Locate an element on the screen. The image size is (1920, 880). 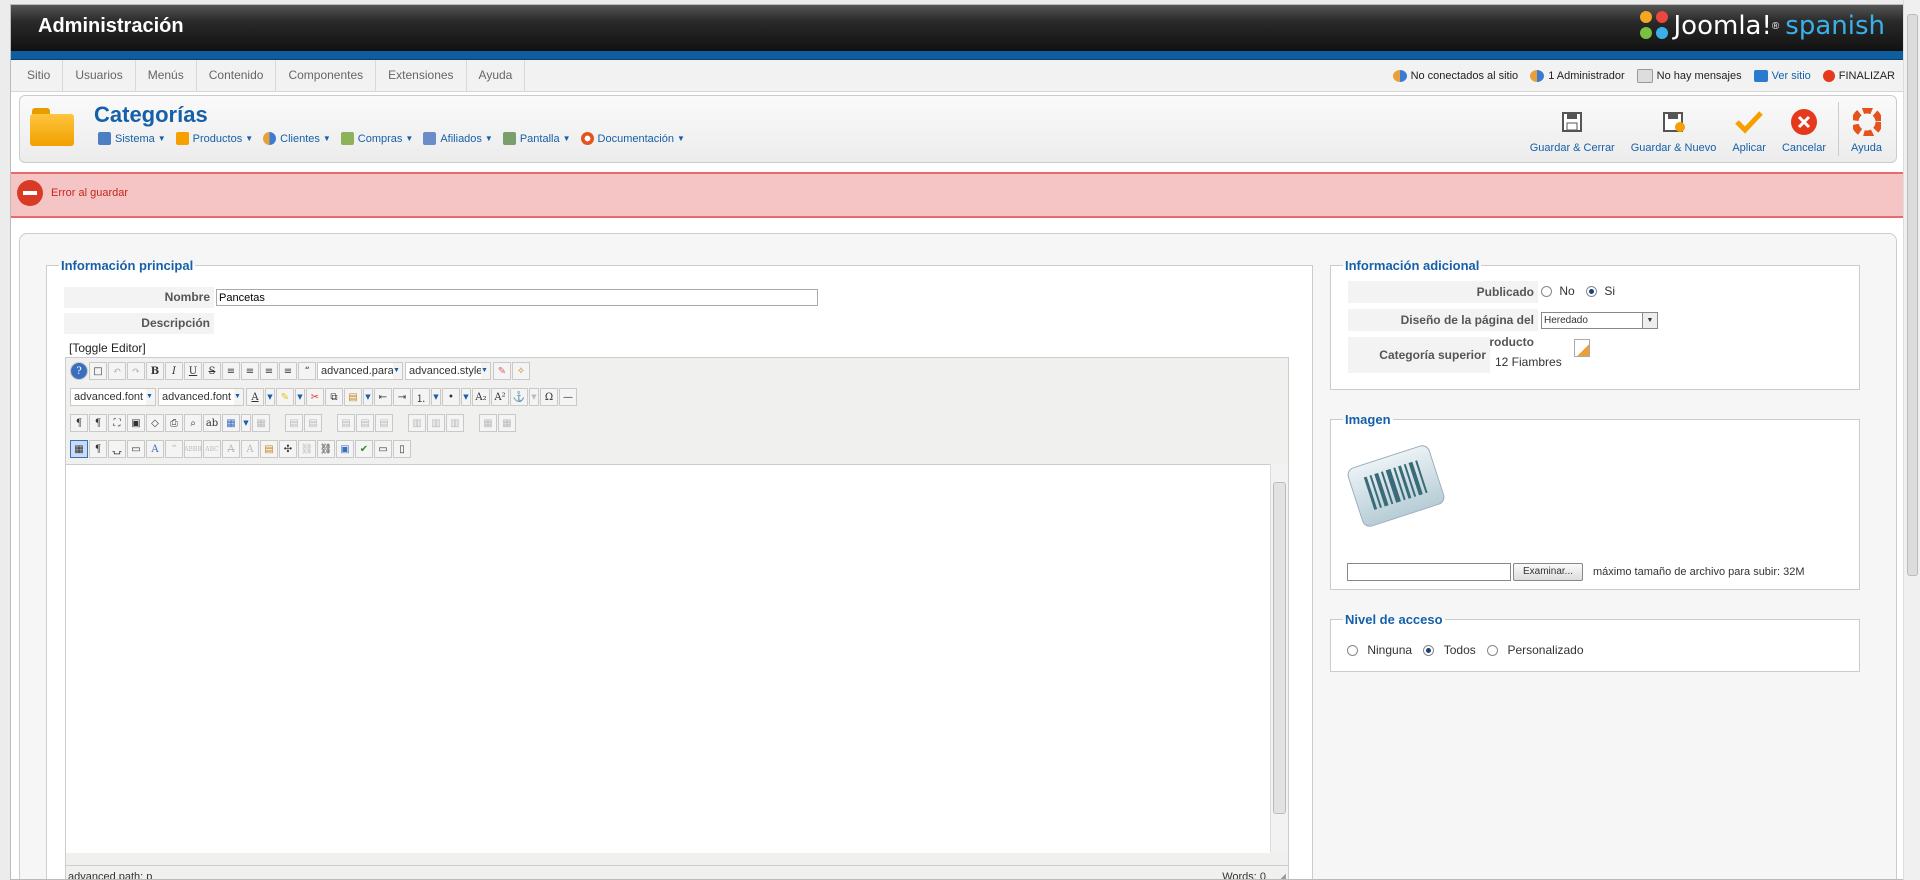
save-close-button: Guardar & Cerrar is located at coordinates (1572, 127).